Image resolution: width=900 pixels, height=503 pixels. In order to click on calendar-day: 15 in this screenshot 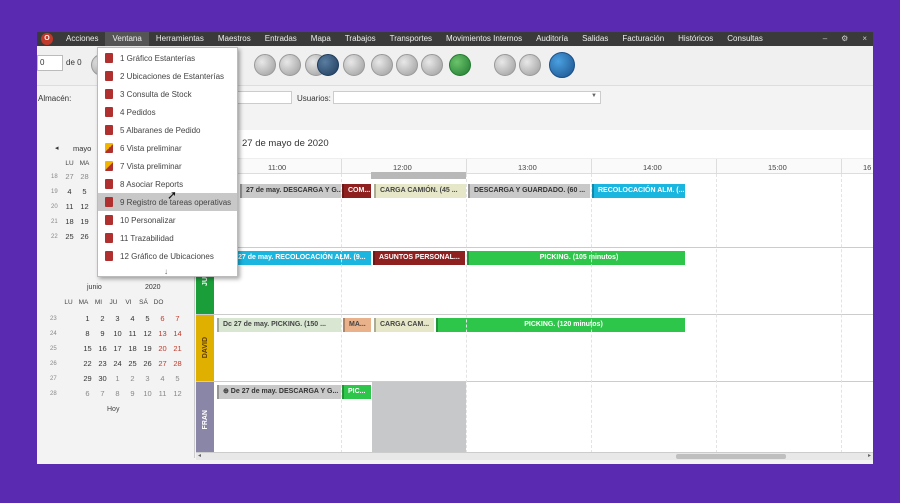, I will do `click(87, 349)`.